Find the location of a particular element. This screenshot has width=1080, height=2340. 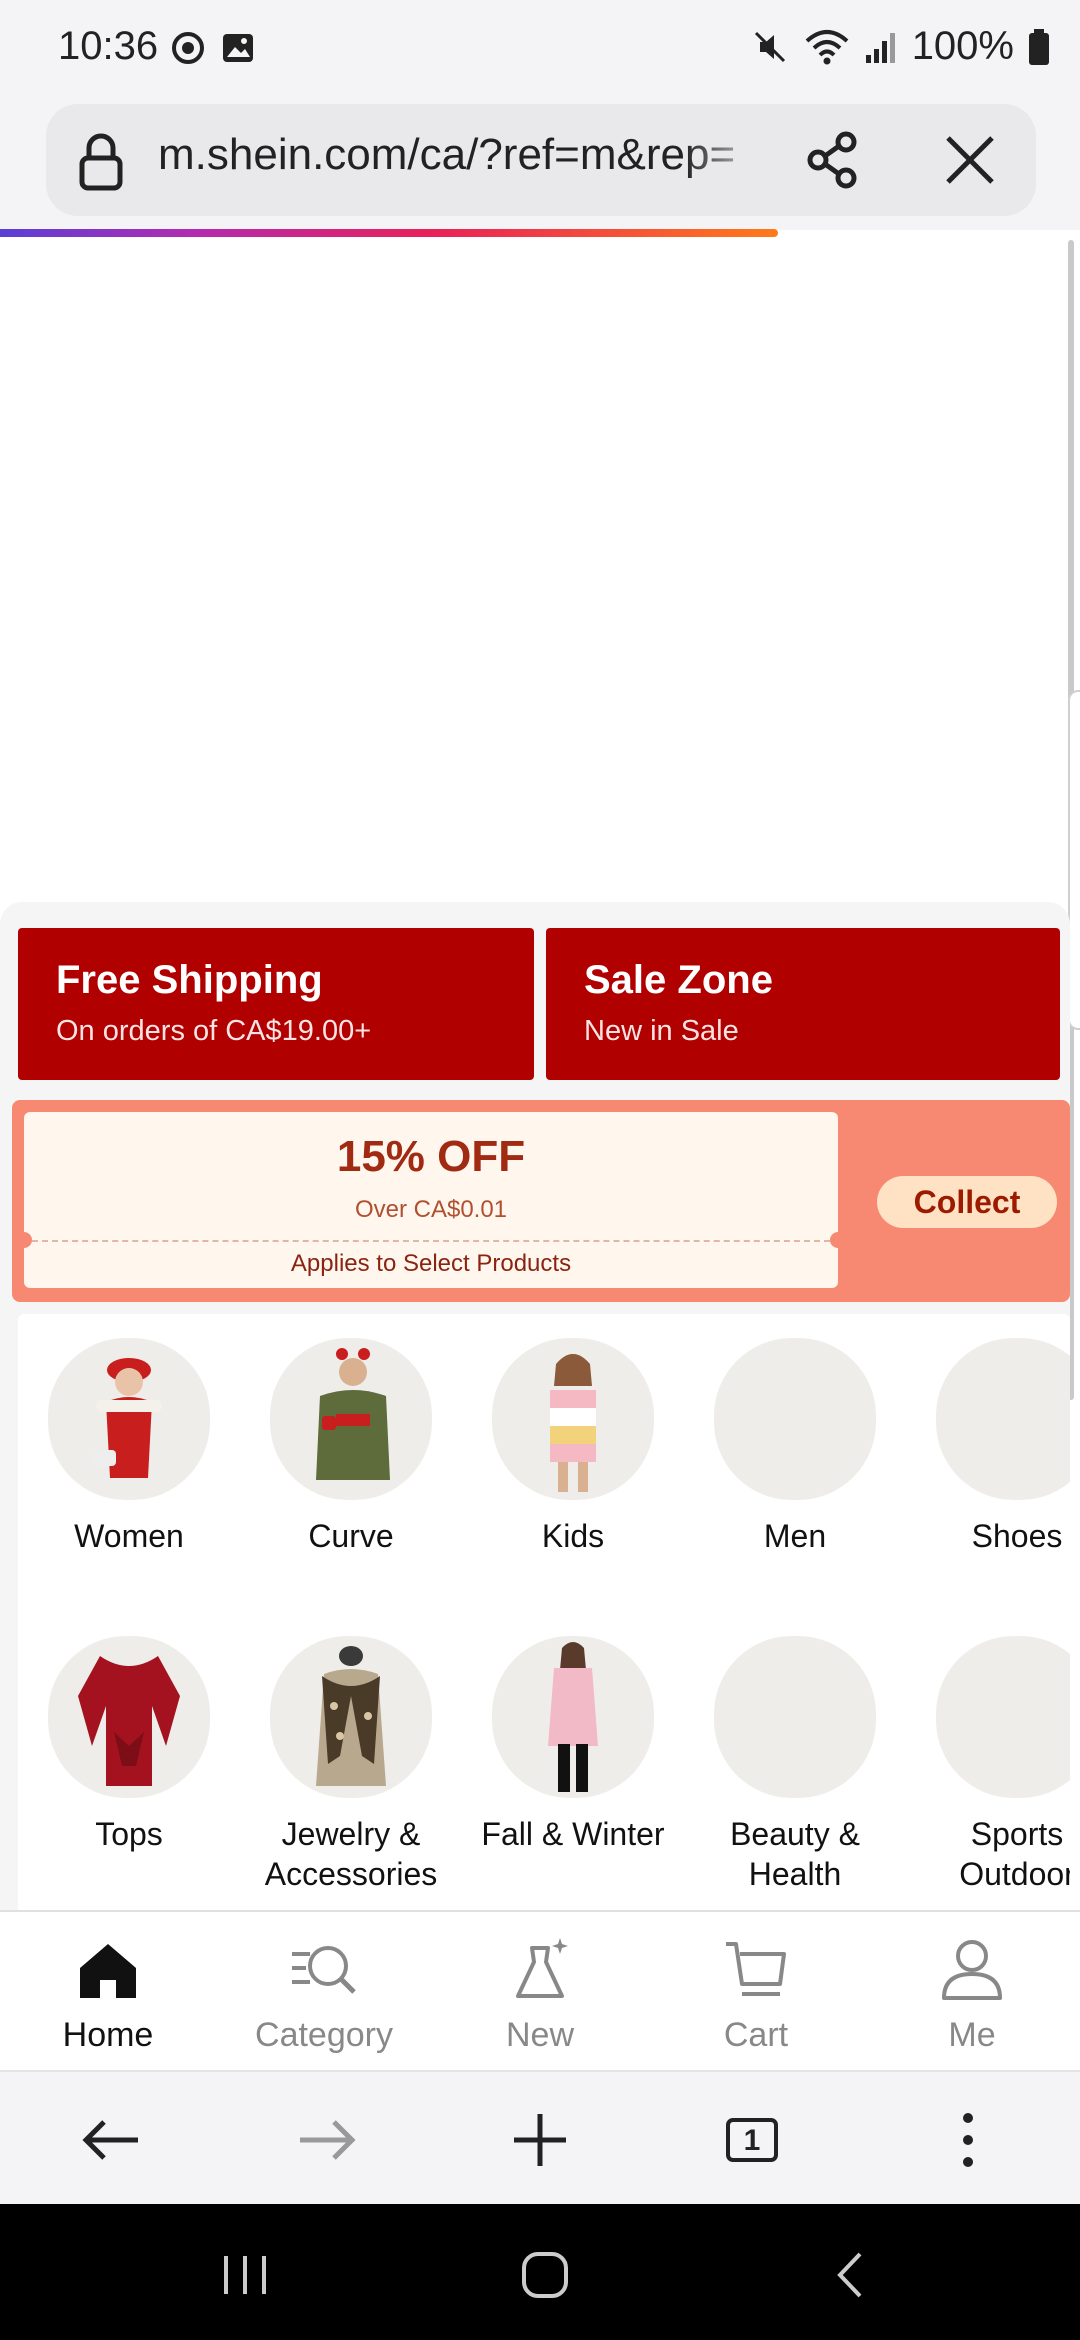

category-label: Kids is located at coordinates (573, 1536).